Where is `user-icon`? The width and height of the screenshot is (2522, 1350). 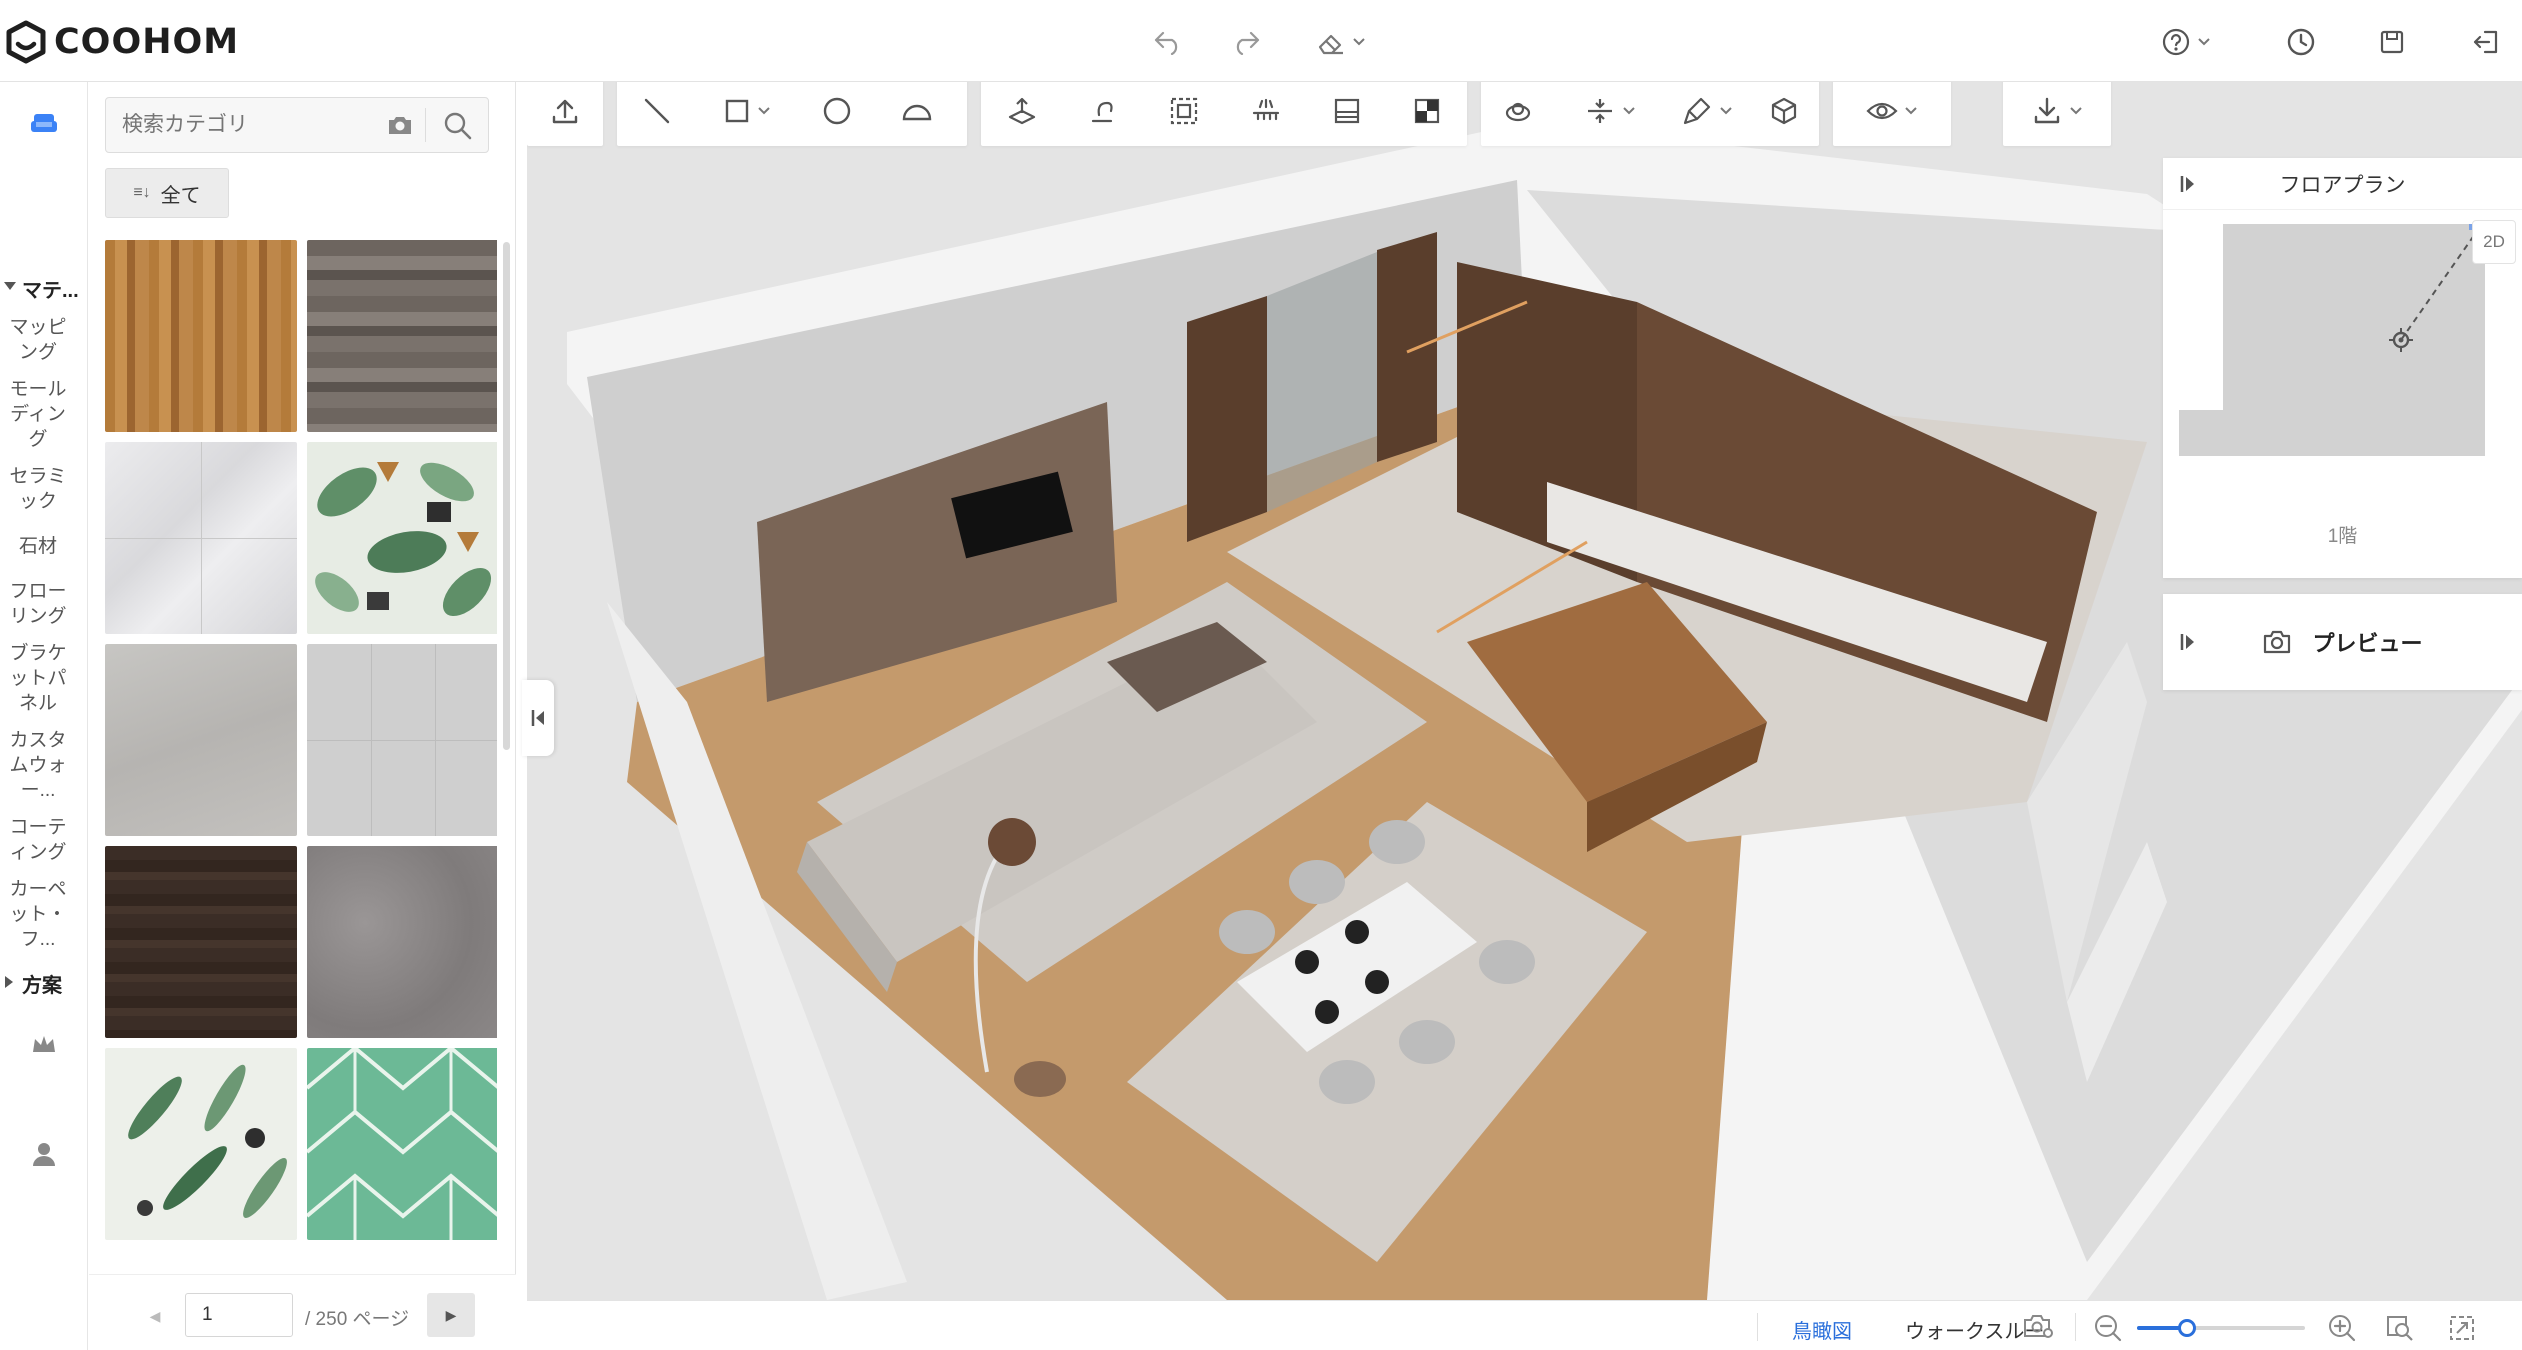
user-icon is located at coordinates (44, 1154).